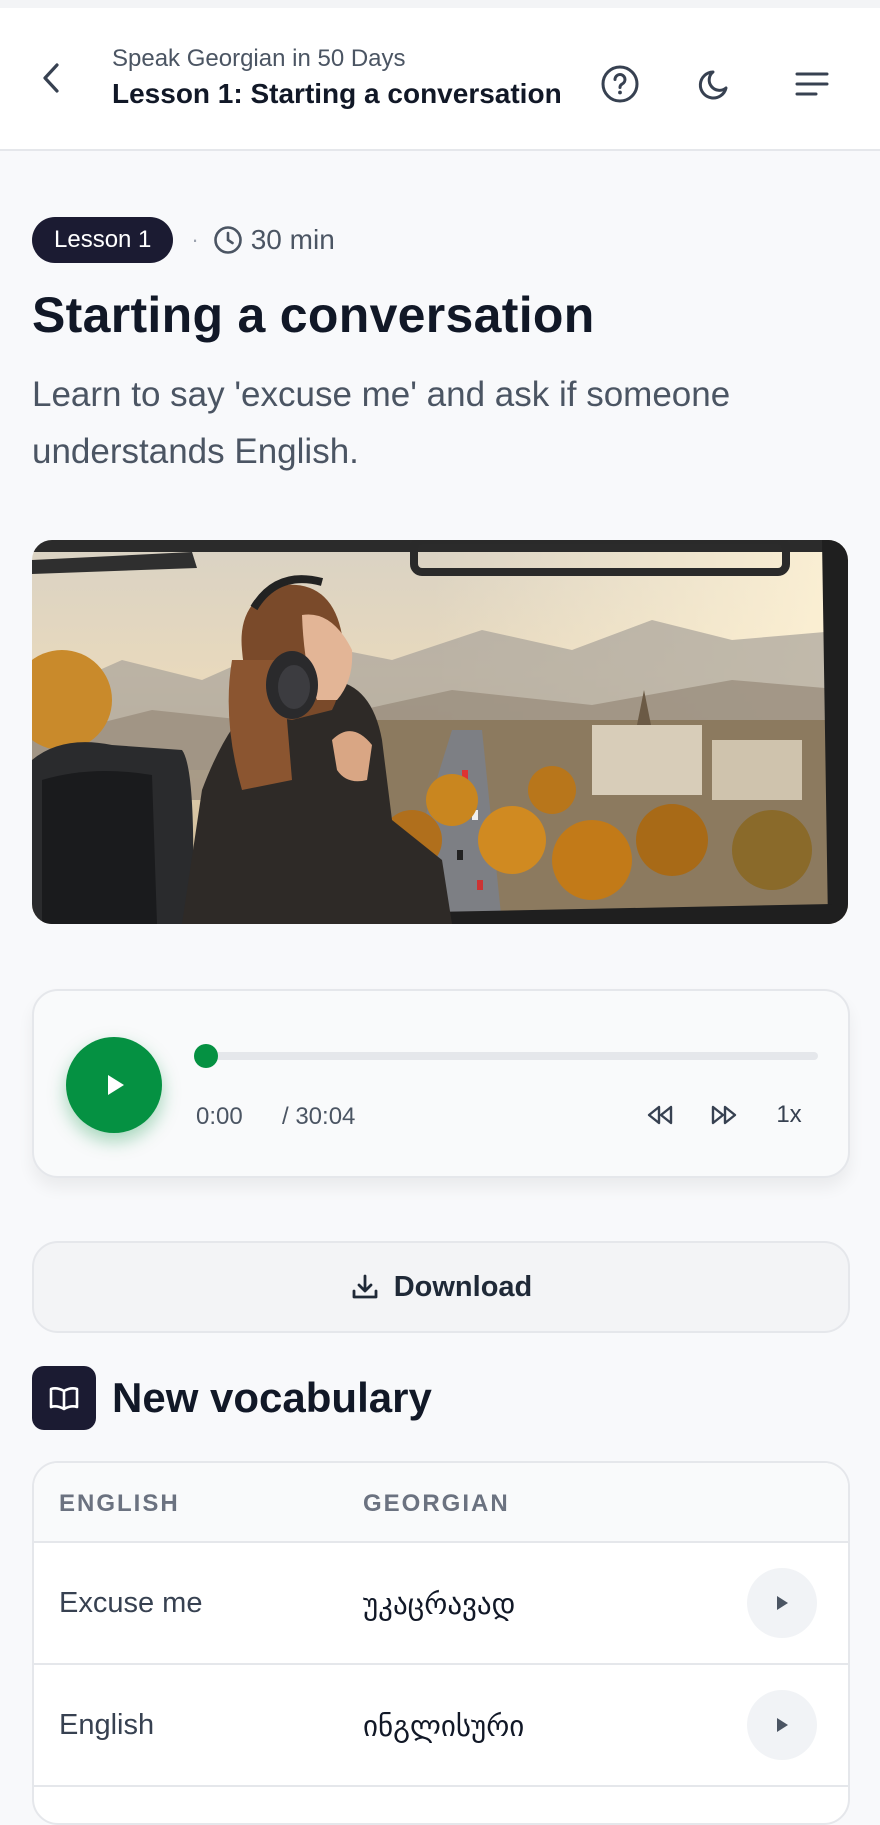 The height and width of the screenshot is (1825, 880). Describe the element at coordinates (272, 1397) in the screenshot. I see `vocabulary-title: New vocabulary` at that location.